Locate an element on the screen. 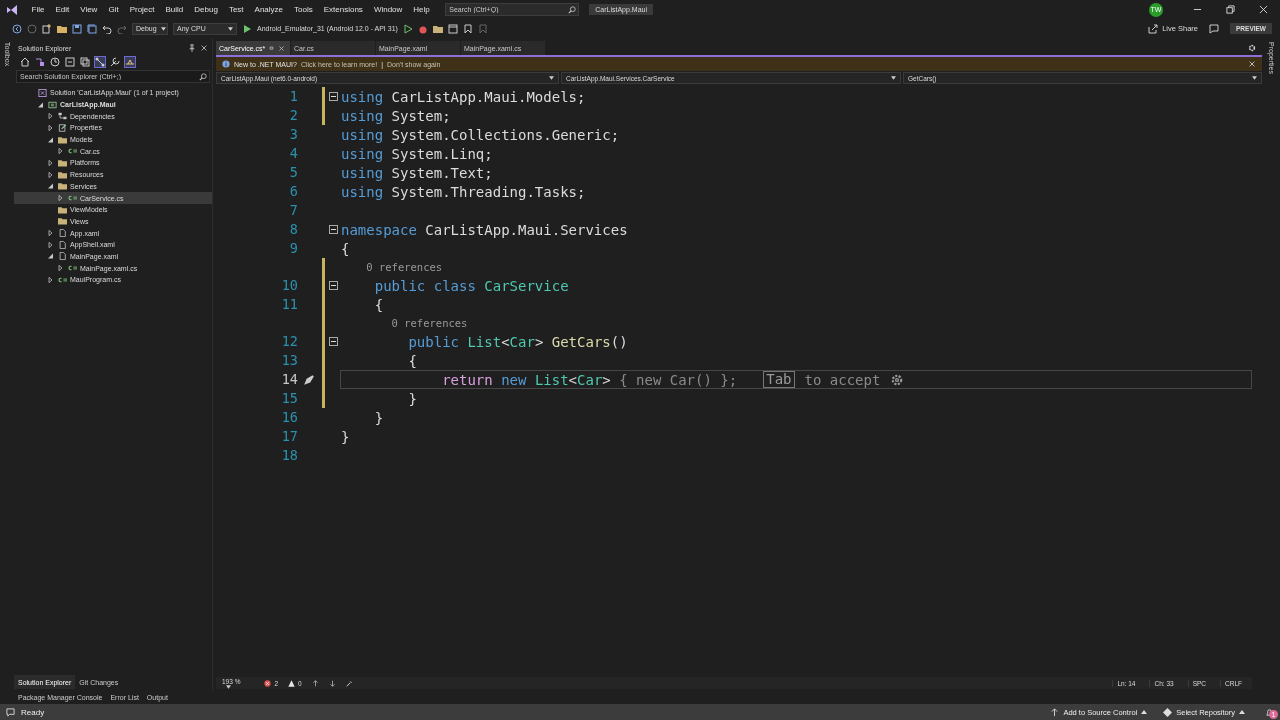 Image resolution: width=1280 pixels, height=720 pixels. menu-item: View is located at coordinates (88, 9).